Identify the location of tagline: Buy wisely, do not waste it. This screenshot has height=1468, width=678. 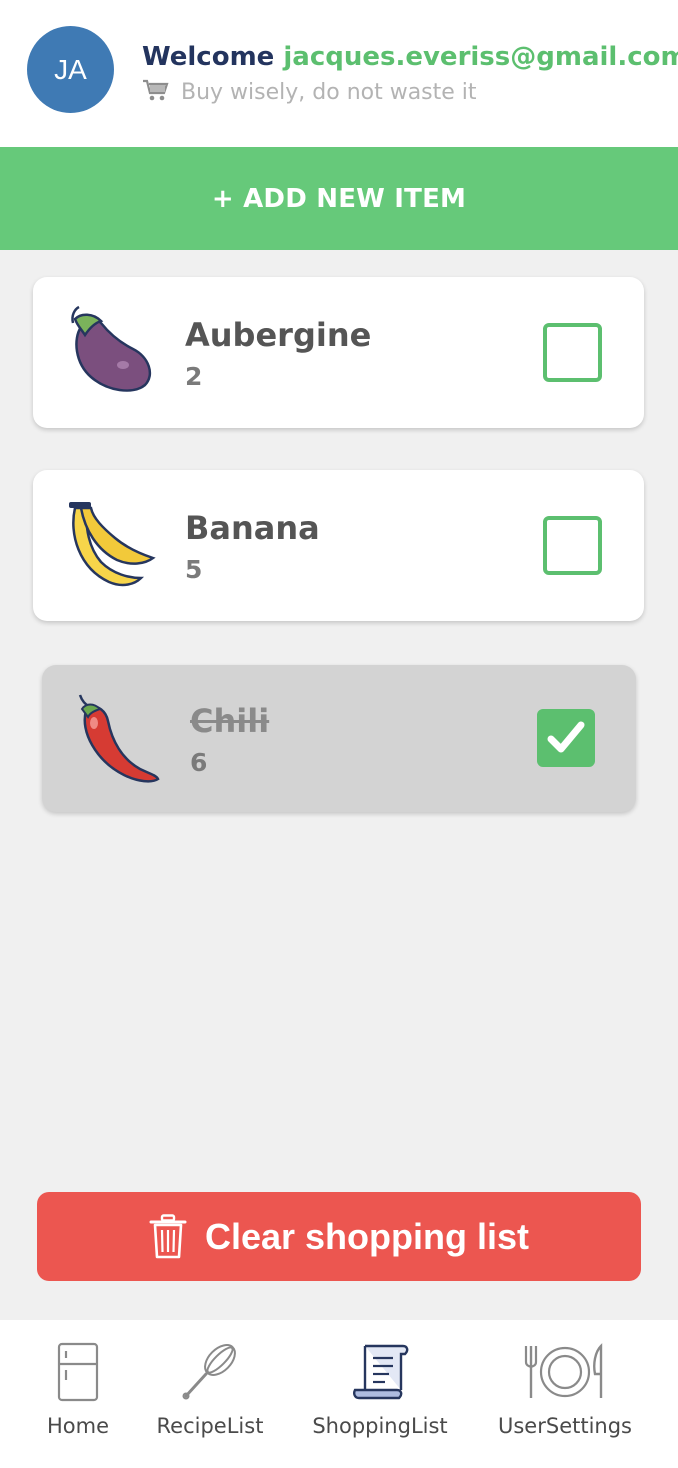
(309, 93).